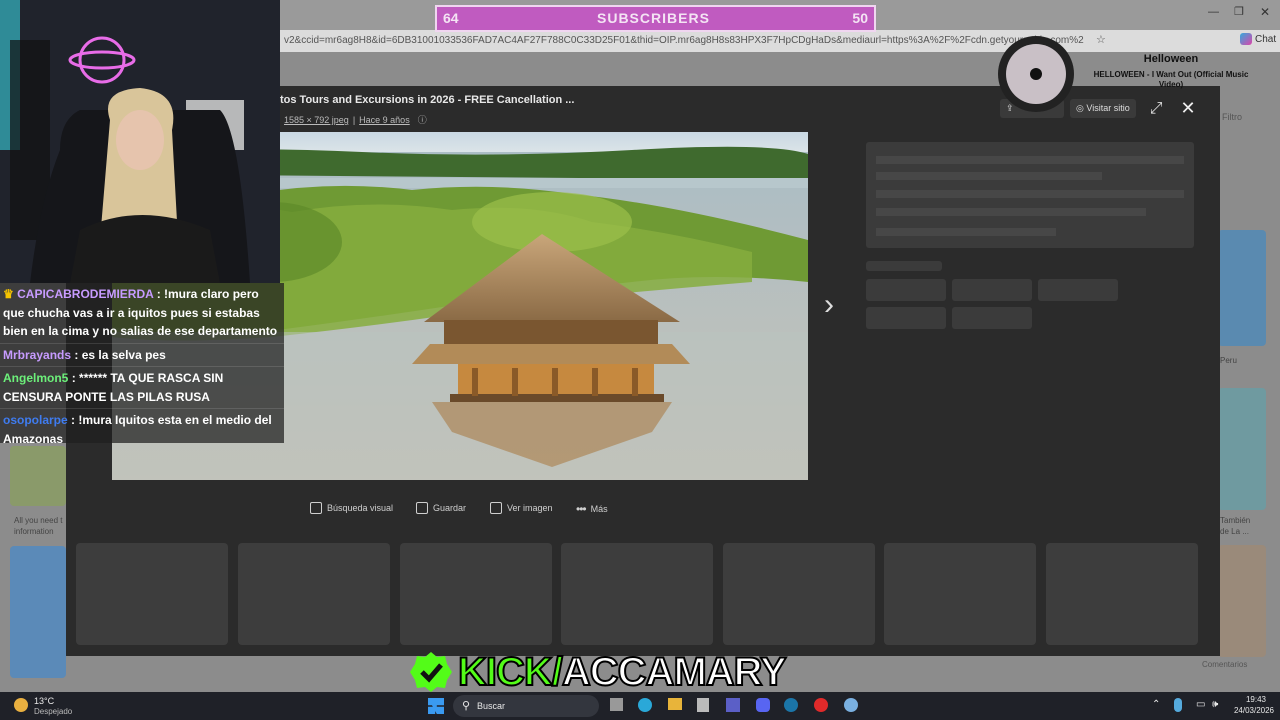 The height and width of the screenshot is (720, 1280). What do you see at coordinates (316, 120) in the screenshot?
I see `image-size: 1585 × 792 jpeg` at bounding box center [316, 120].